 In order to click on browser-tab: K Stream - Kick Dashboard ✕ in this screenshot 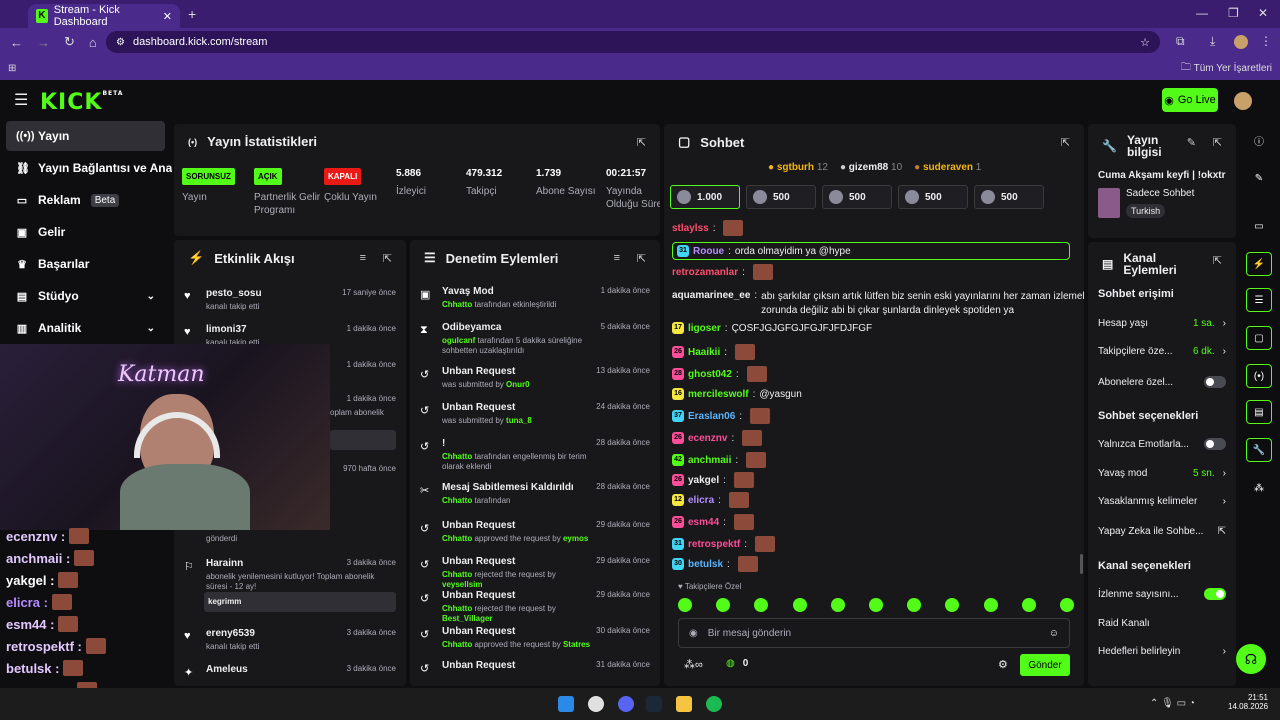, I will do `click(104, 16)`.